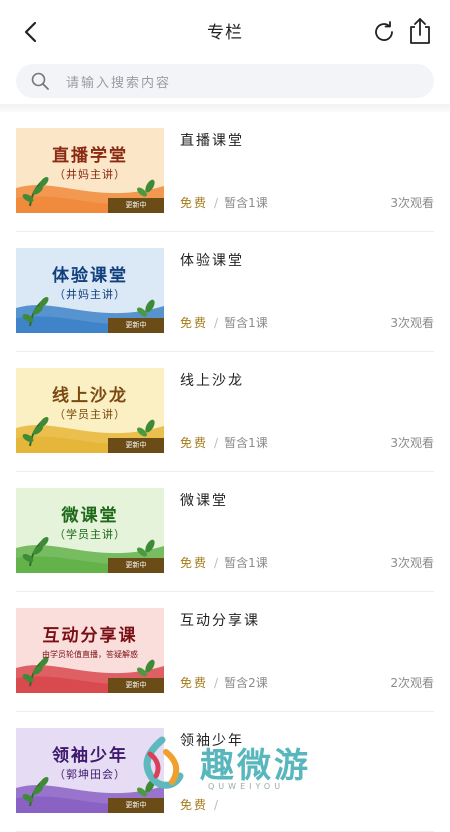 The width and height of the screenshot is (450, 832). I want to click on thumbnail-title: 体验课堂, so click(90, 276).